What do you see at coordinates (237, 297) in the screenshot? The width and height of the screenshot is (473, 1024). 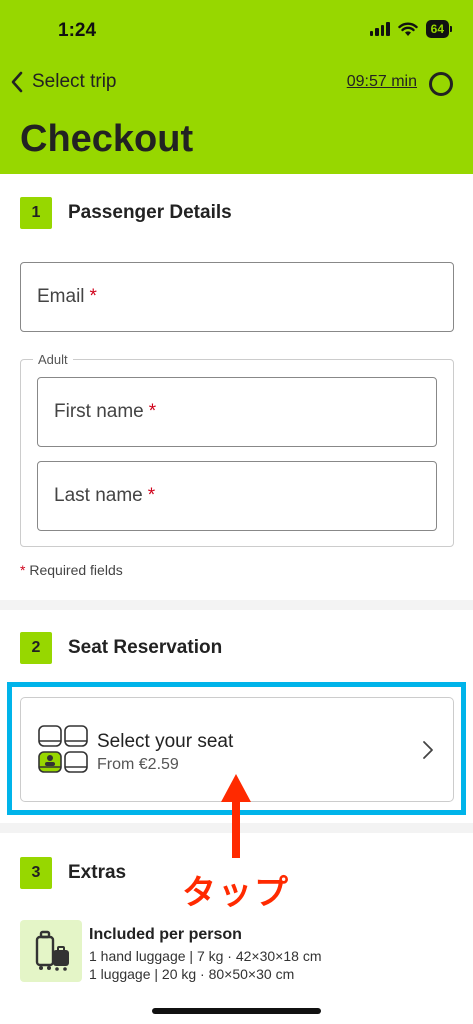 I see `email-field: Email *` at bounding box center [237, 297].